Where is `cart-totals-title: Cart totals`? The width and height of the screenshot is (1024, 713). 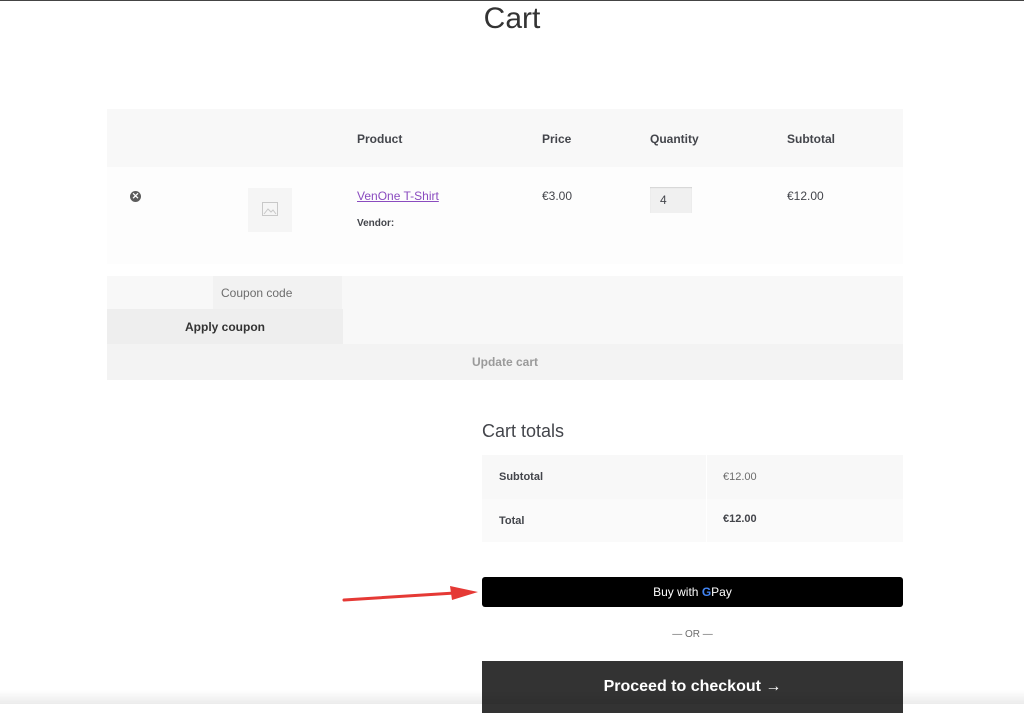
cart-totals-title: Cart totals is located at coordinates (523, 431).